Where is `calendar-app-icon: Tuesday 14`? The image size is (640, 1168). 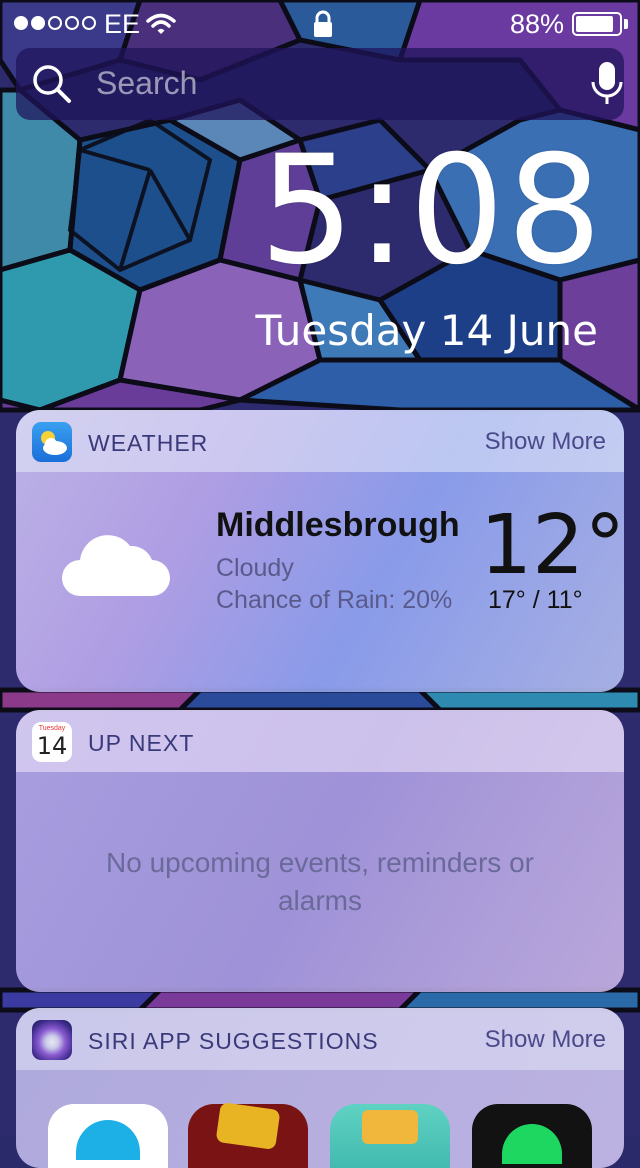 calendar-app-icon: Tuesday 14 is located at coordinates (52, 742).